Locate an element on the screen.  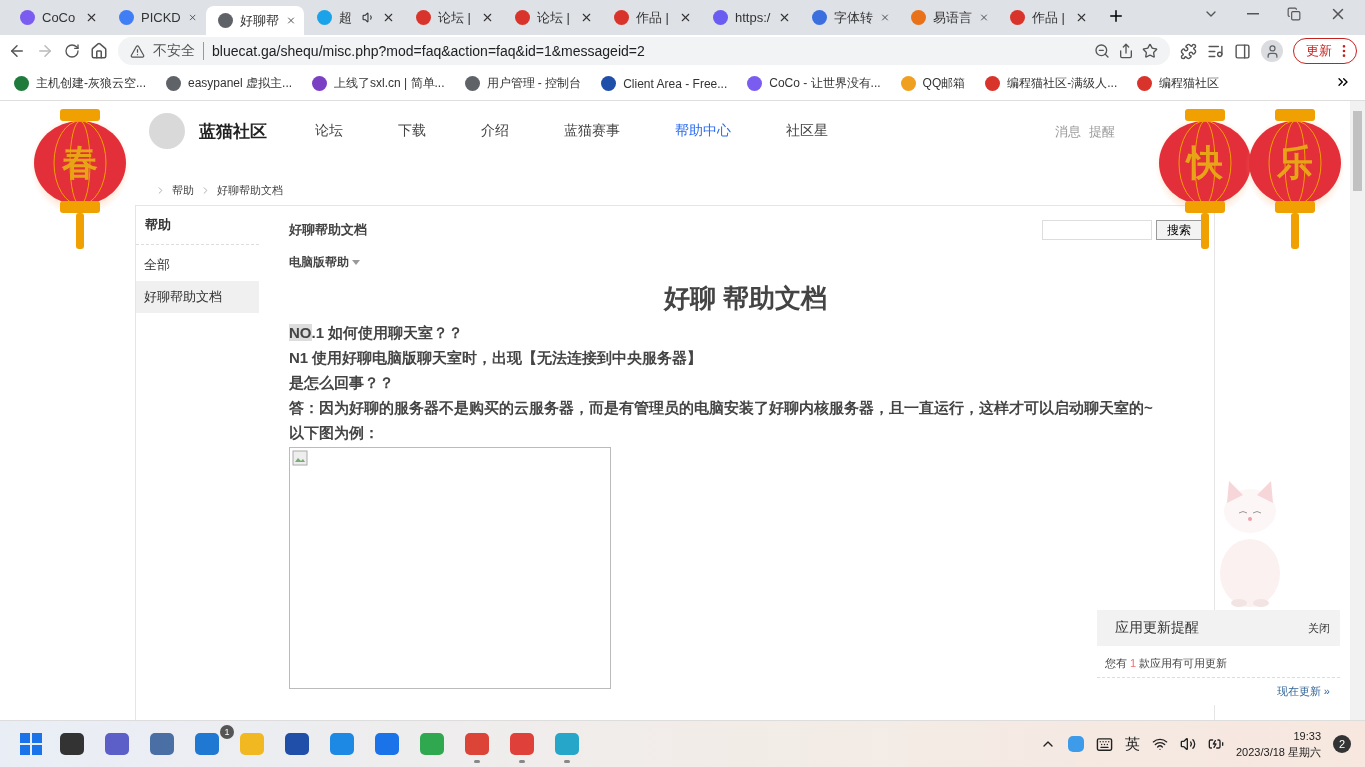
browser-tab: https:/ is located at coordinates (750, 17).